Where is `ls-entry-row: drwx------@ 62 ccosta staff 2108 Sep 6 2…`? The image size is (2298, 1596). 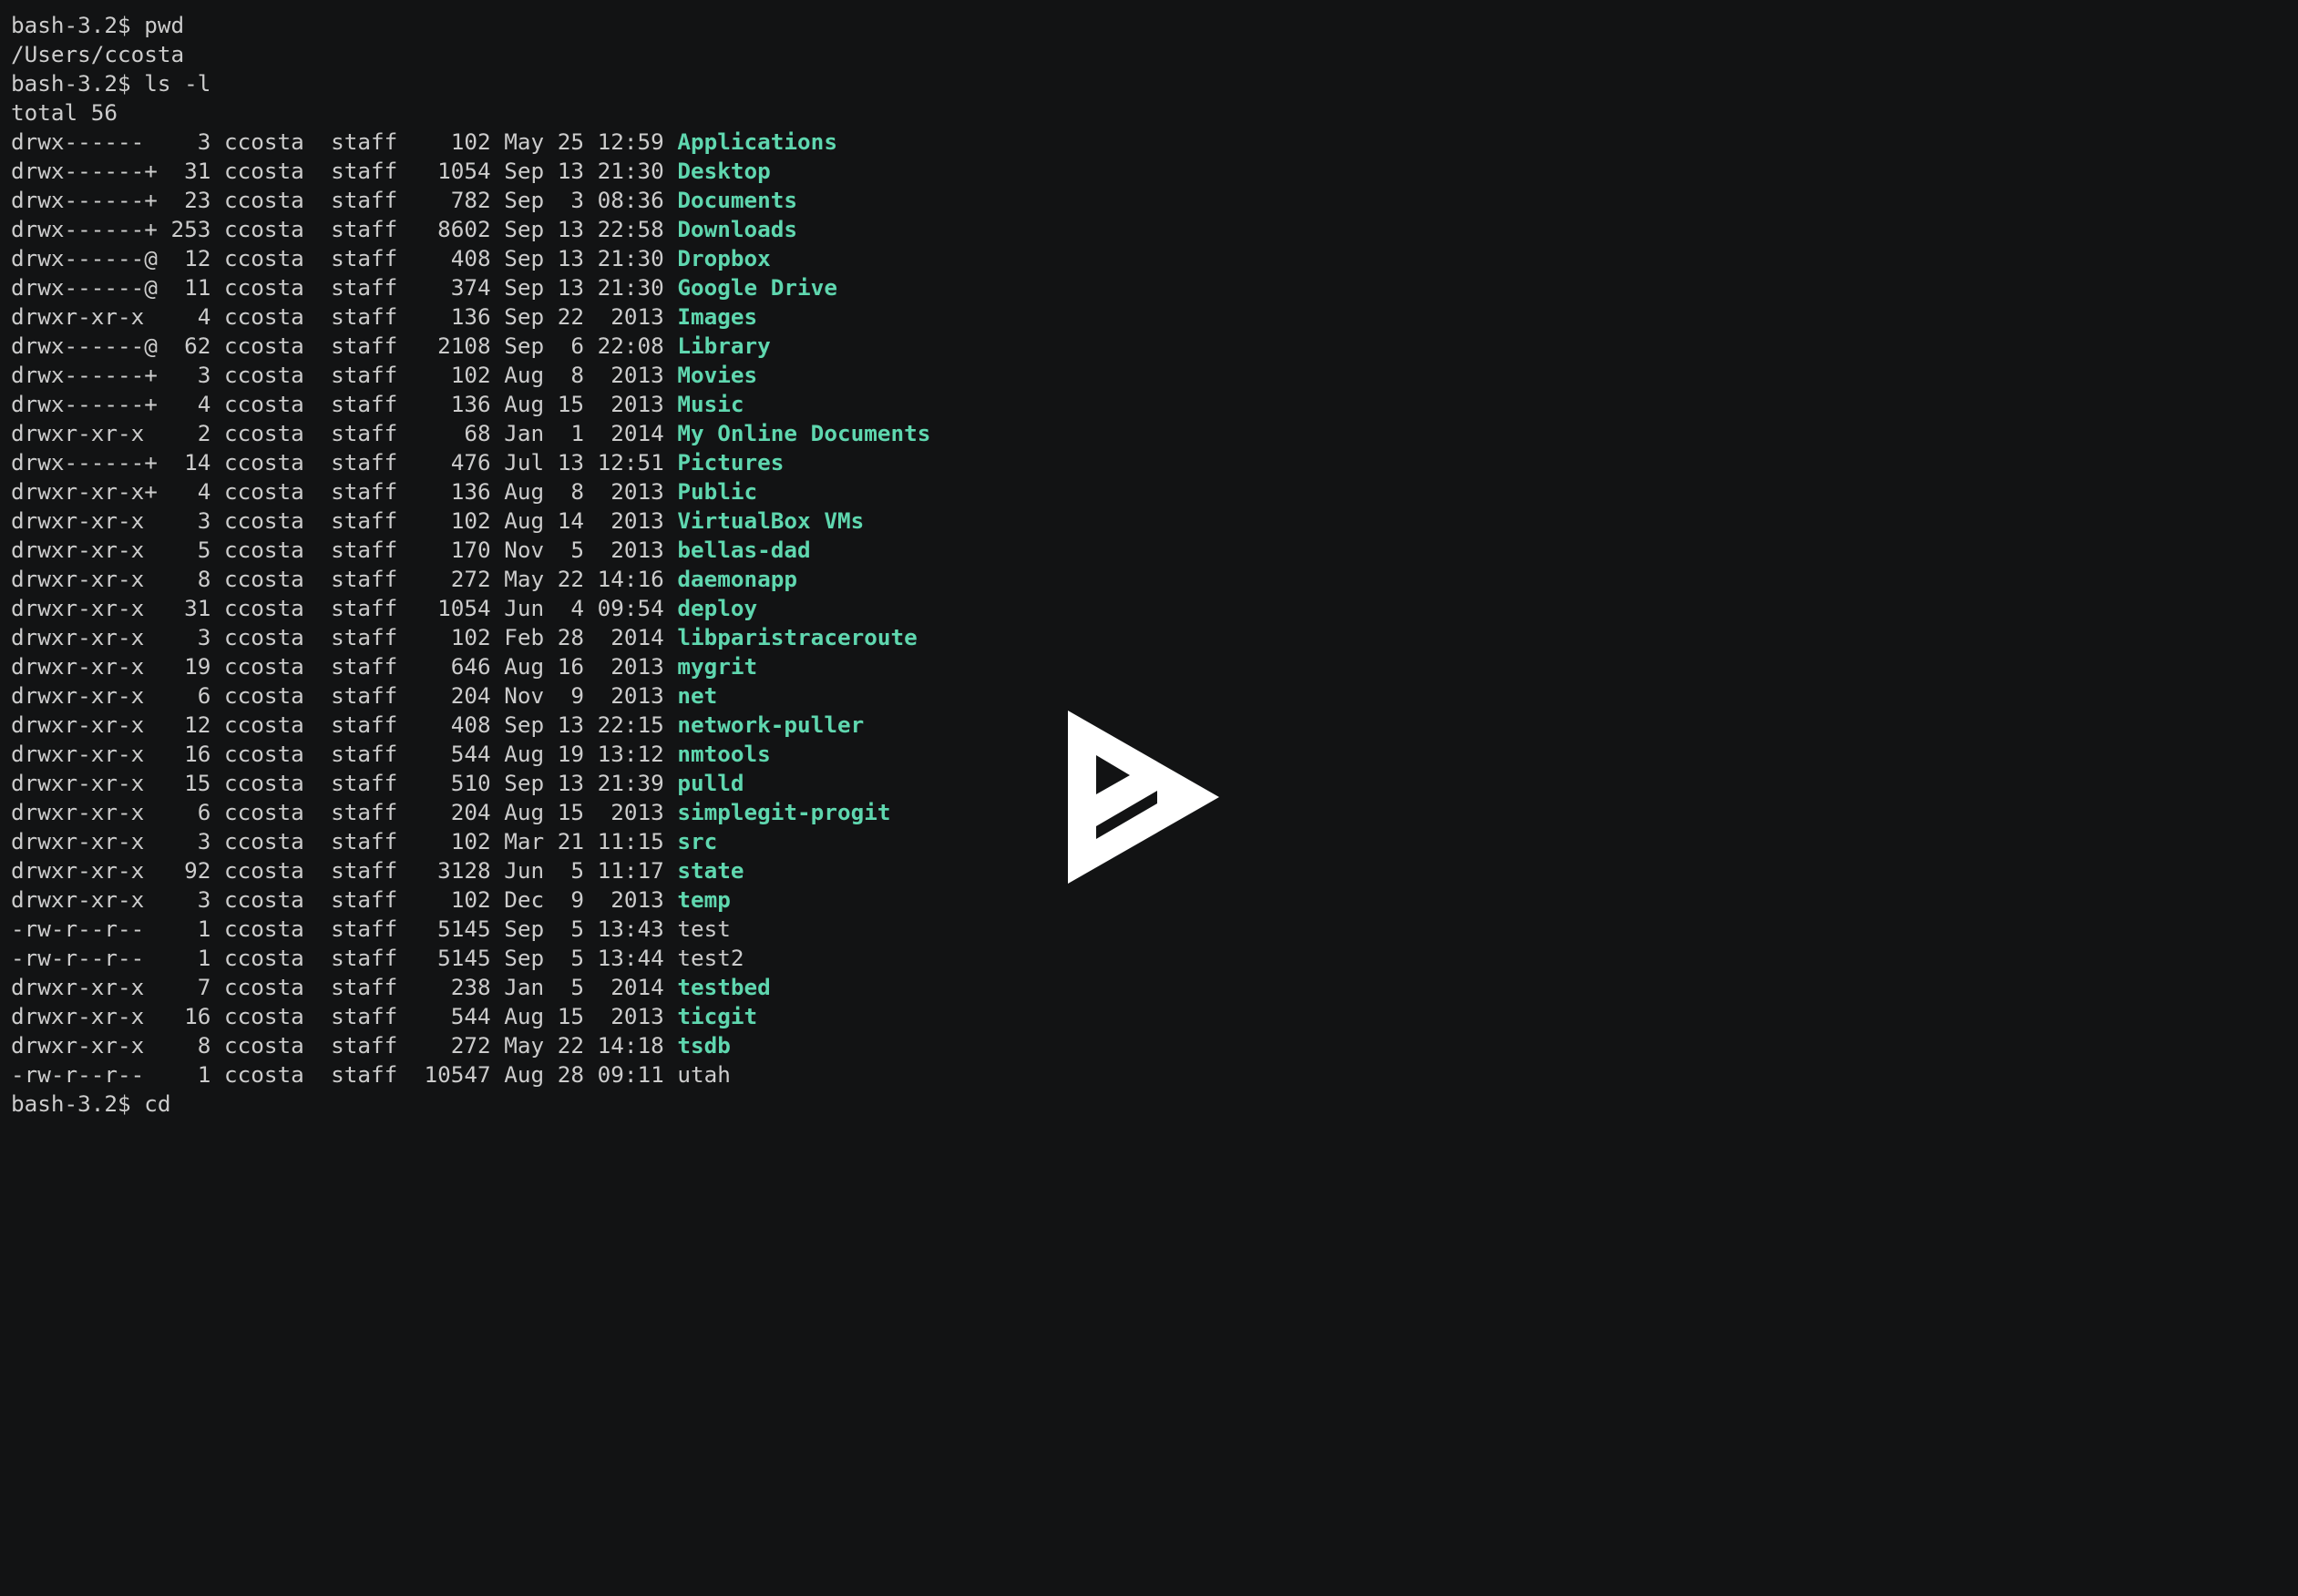
ls-entry-row: drwx------@ 62 ccosta staff 2108 Sep 6 2… is located at coordinates (470, 346).